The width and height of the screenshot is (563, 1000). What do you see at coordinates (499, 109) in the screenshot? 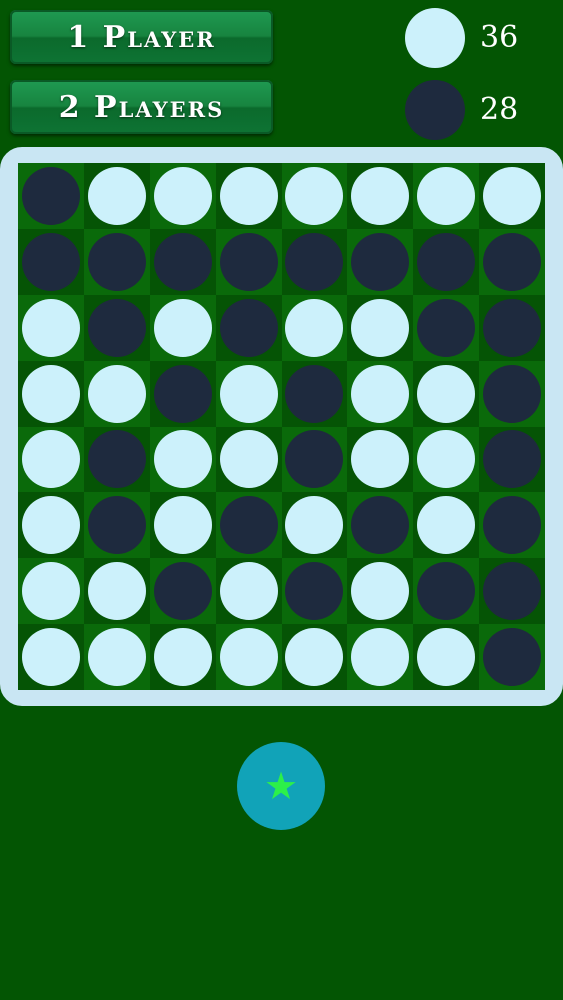
I see `black-score: 28` at bounding box center [499, 109].